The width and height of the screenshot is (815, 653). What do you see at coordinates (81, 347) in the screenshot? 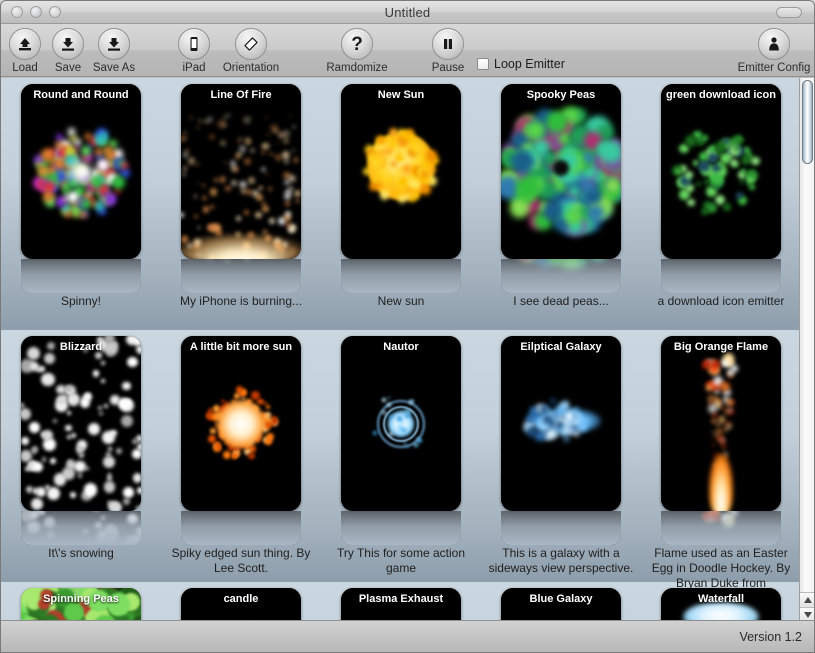
I see `emitter-card-title: Blizzard` at bounding box center [81, 347].